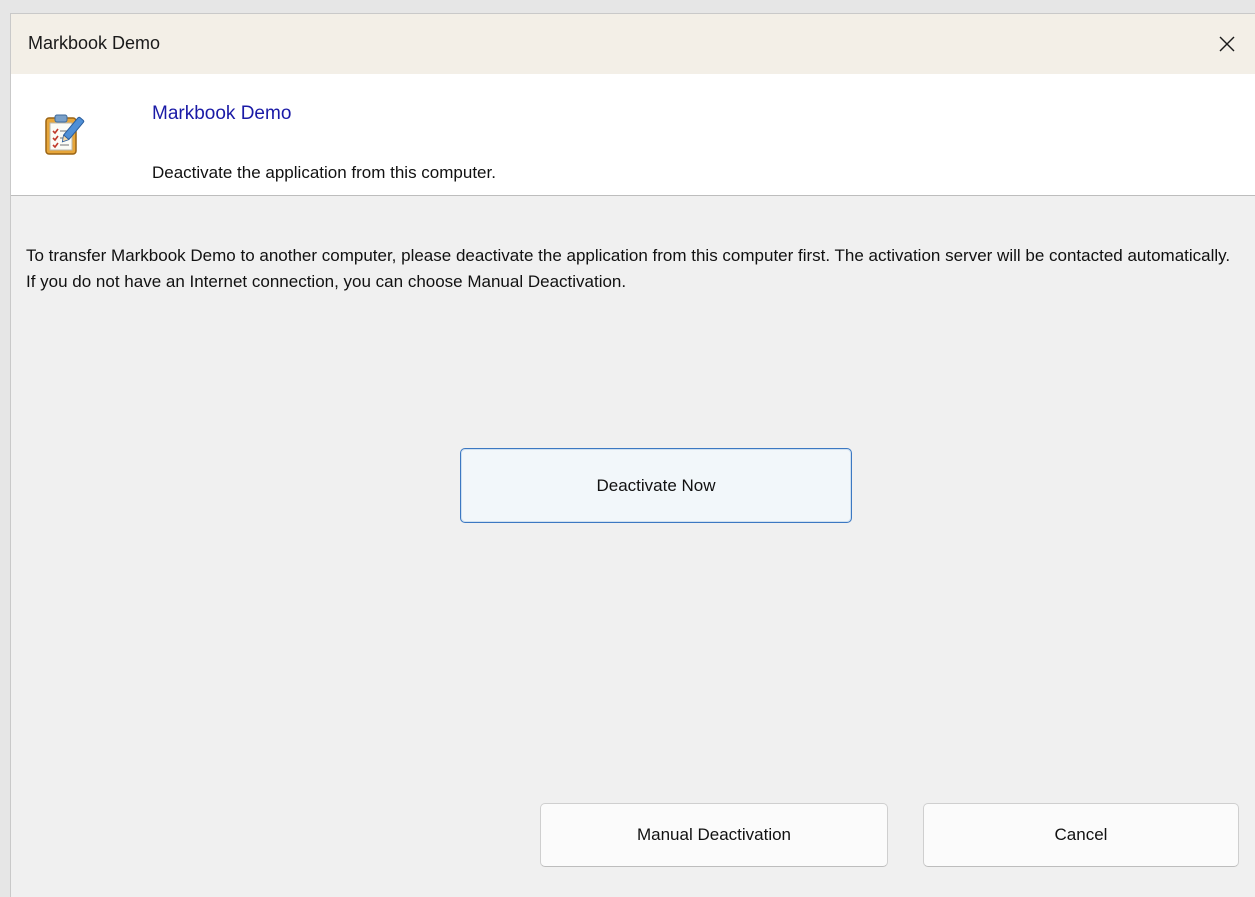 This screenshot has width=1255, height=897. I want to click on window-title: Markbook Demo, so click(94, 43).